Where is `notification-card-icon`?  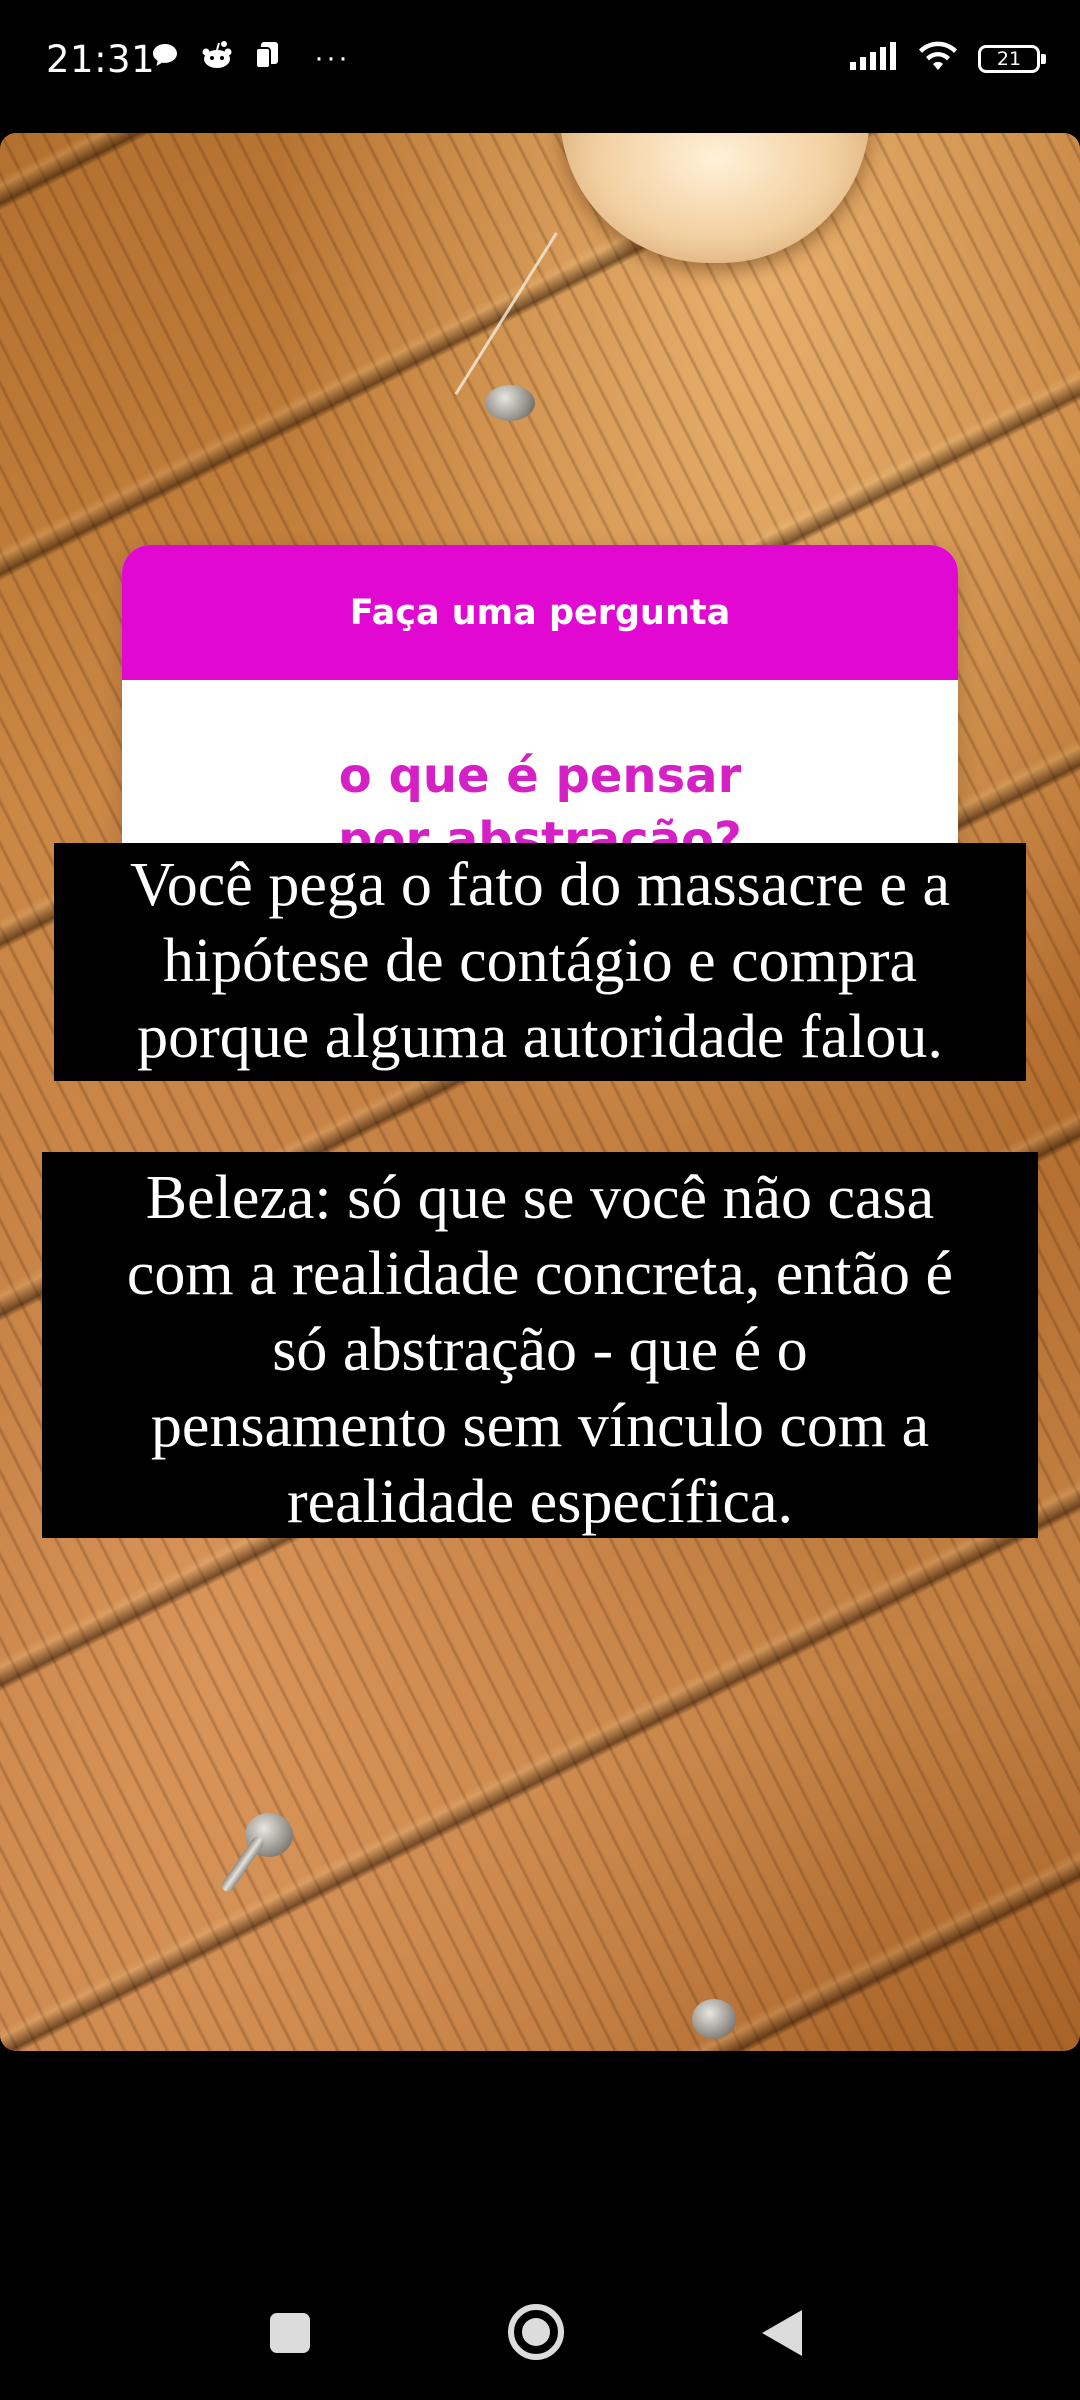 notification-card-icon is located at coordinates (267, 57).